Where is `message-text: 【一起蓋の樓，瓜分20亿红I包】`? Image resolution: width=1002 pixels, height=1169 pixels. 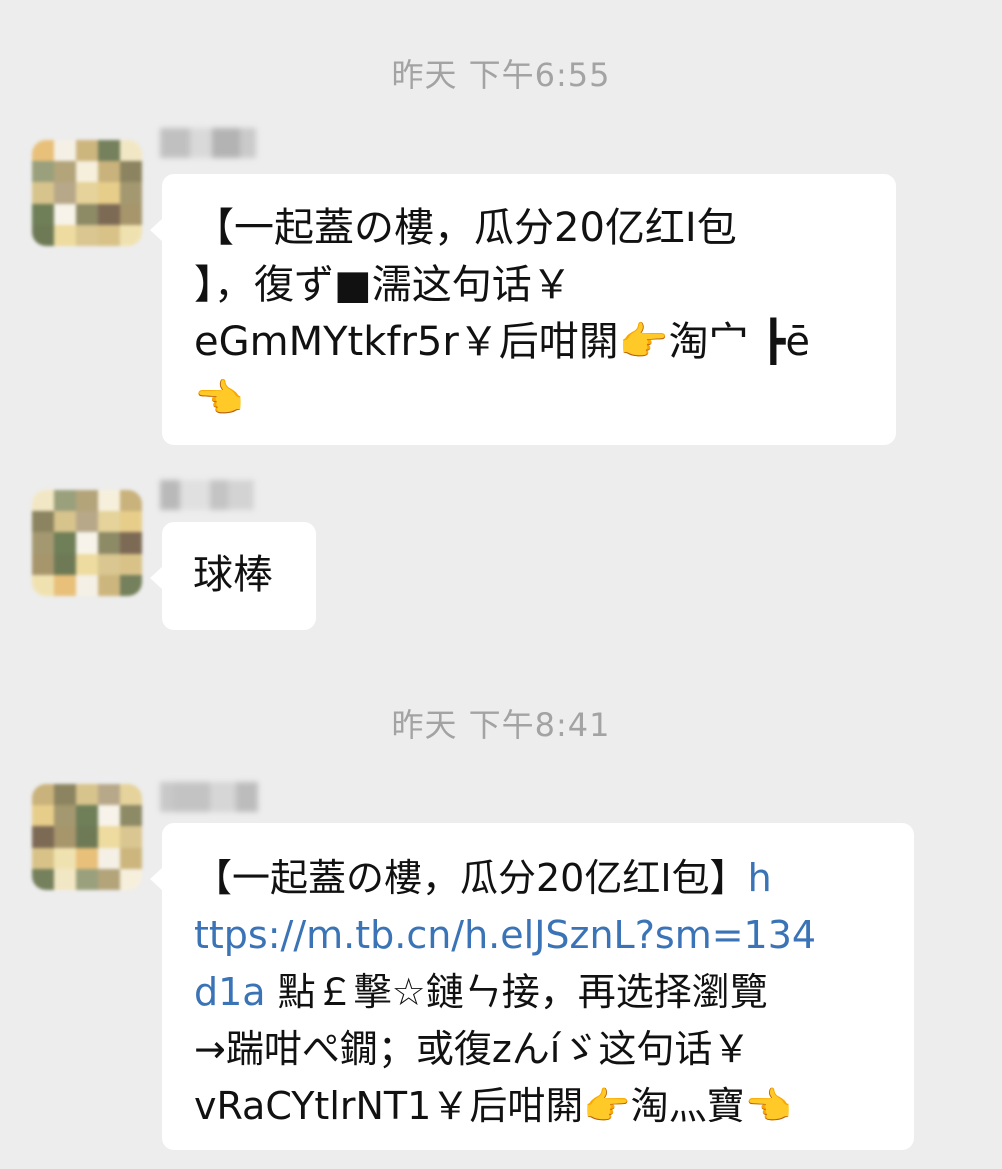 message-text: 【一起蓋の樓，瓜分20亿红I包】 is located at coordinates (471, 878).